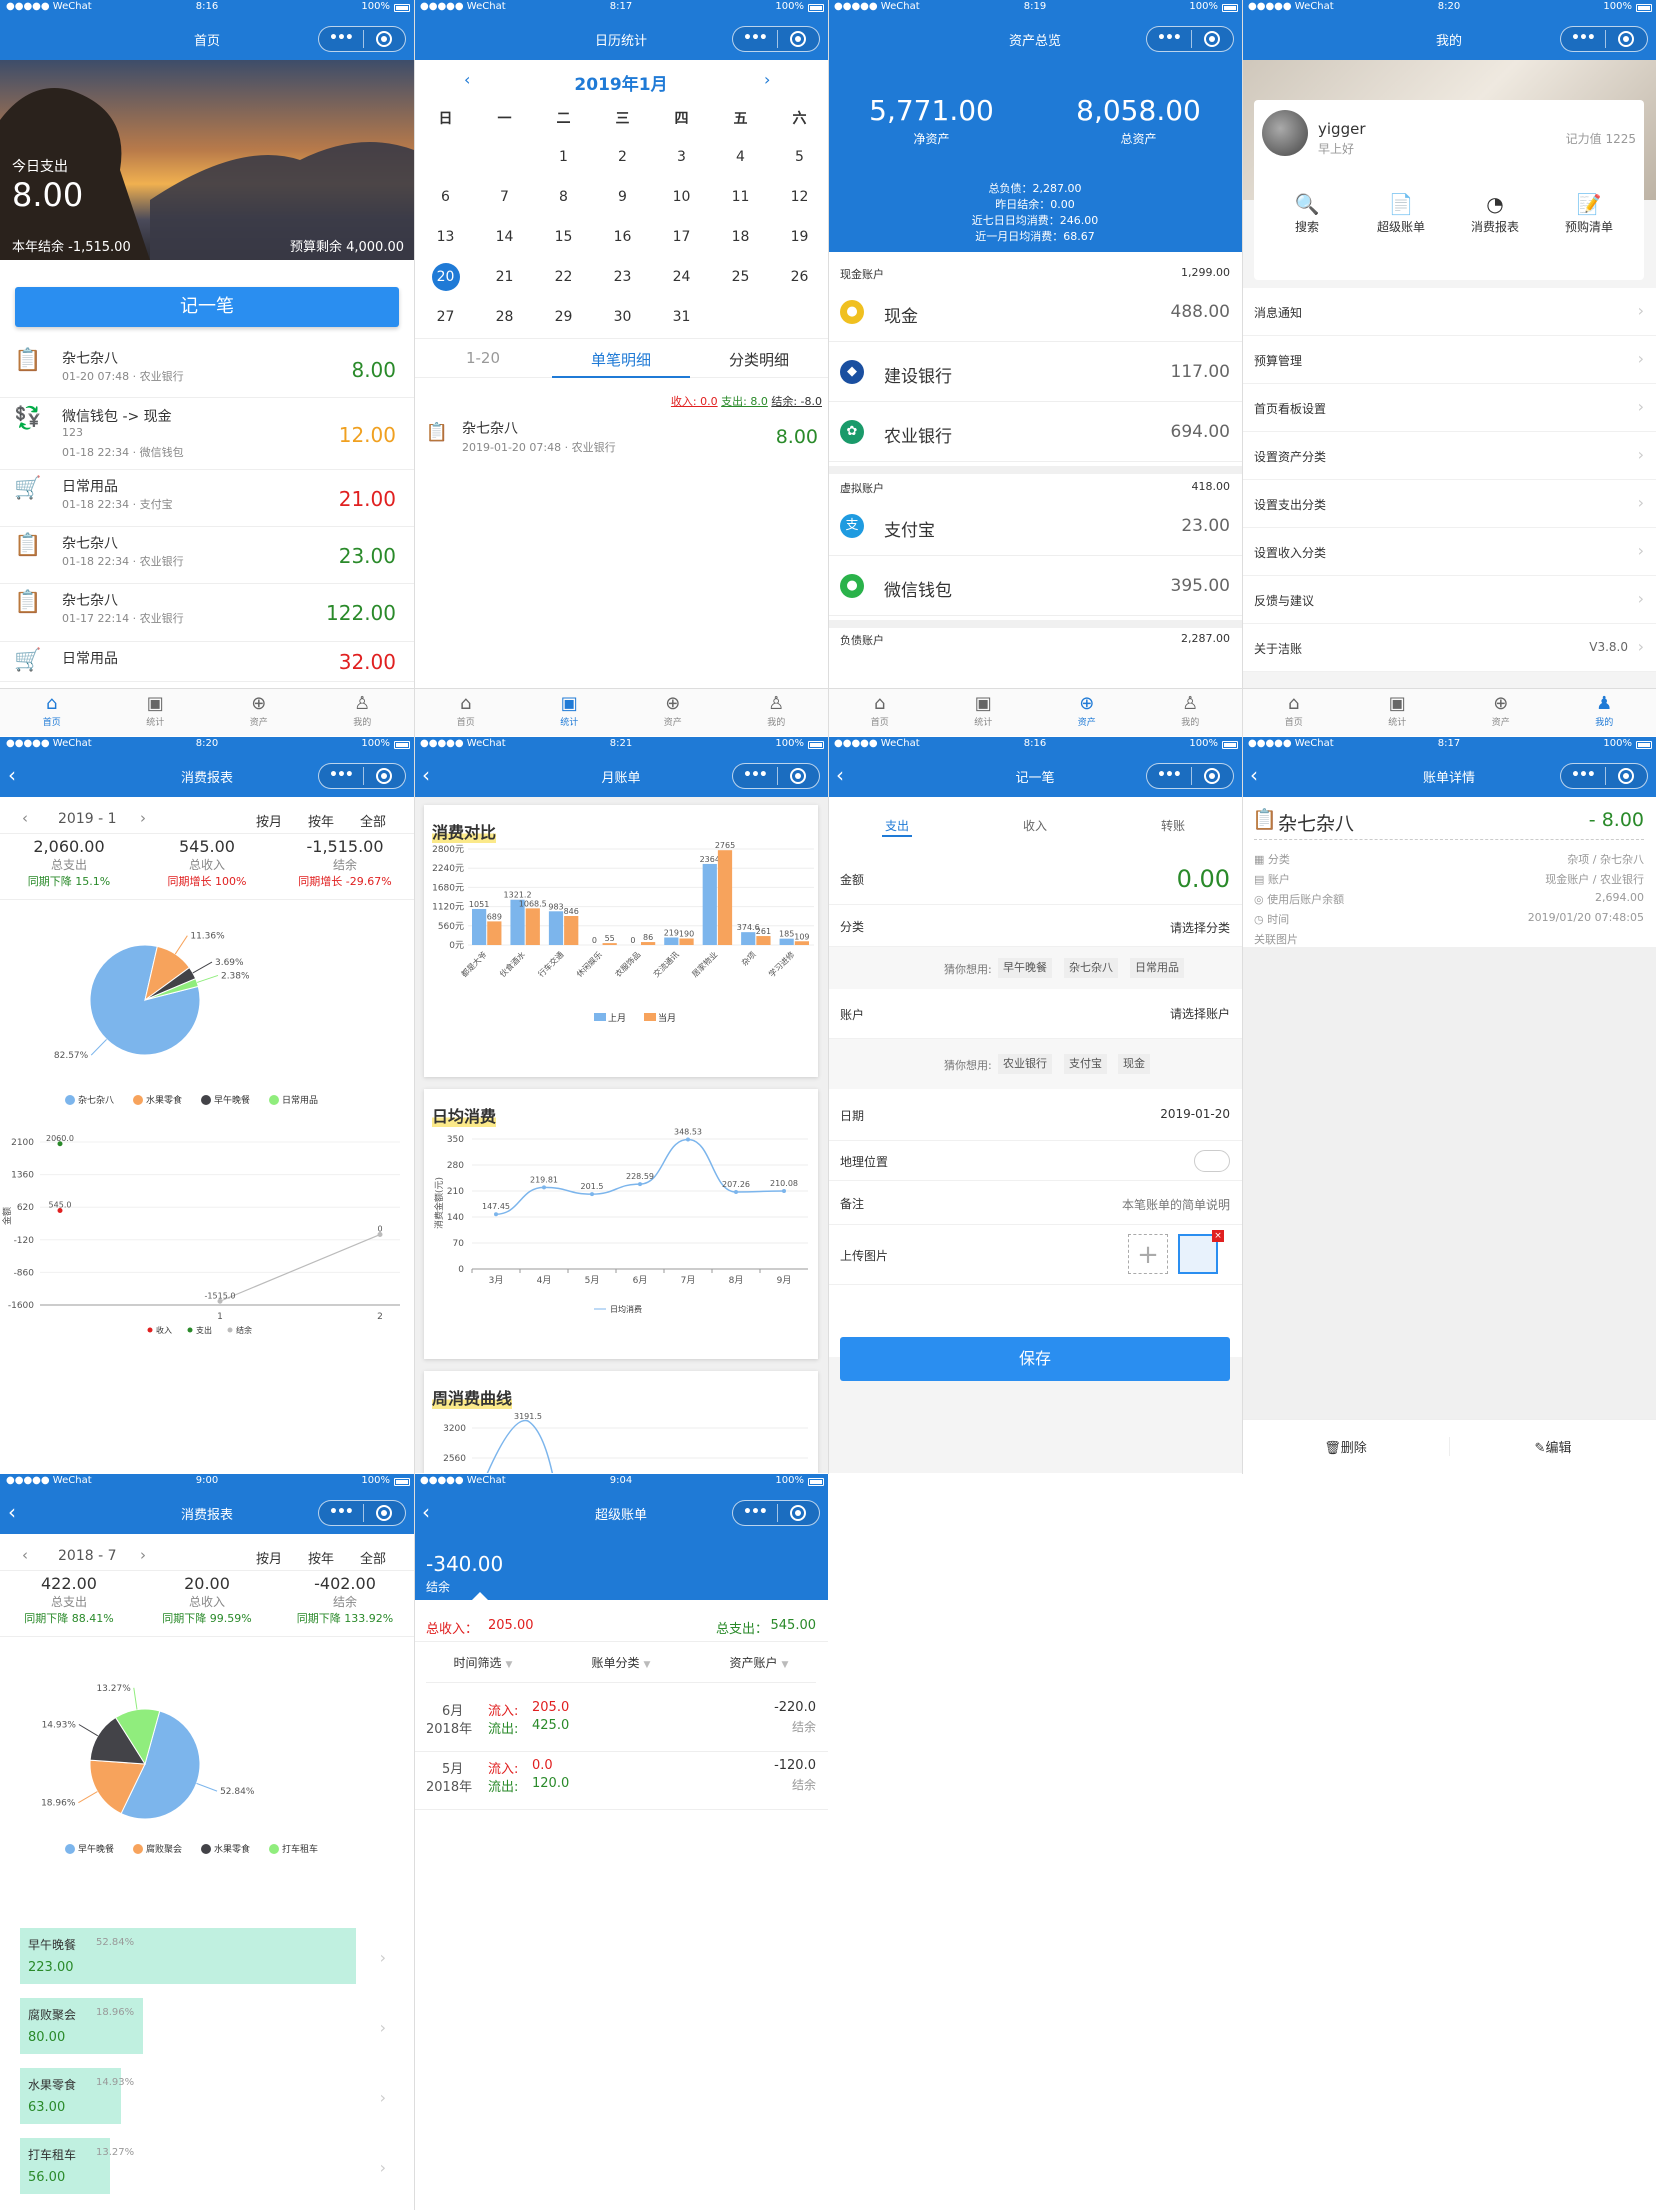 The width and height of the screenshot is (1659, 2210). What do you see at coordinates (207, 2098) in the screenshot?
I see `category-bar-row: 水果零食 14.93% 63.00 ›` at bounding box center [207, 2098].